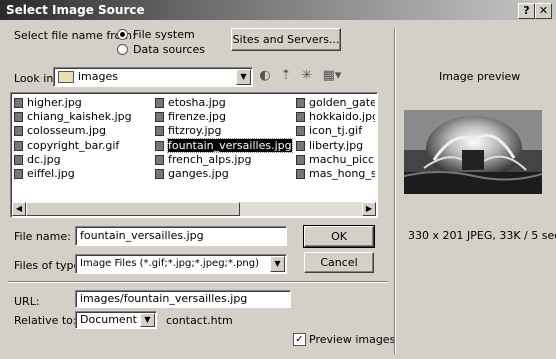 This screenshot has width=556, height=359. Describe the element at coordinates (339, 236) in the screenshot. I see `ok-button: OK` at that location.